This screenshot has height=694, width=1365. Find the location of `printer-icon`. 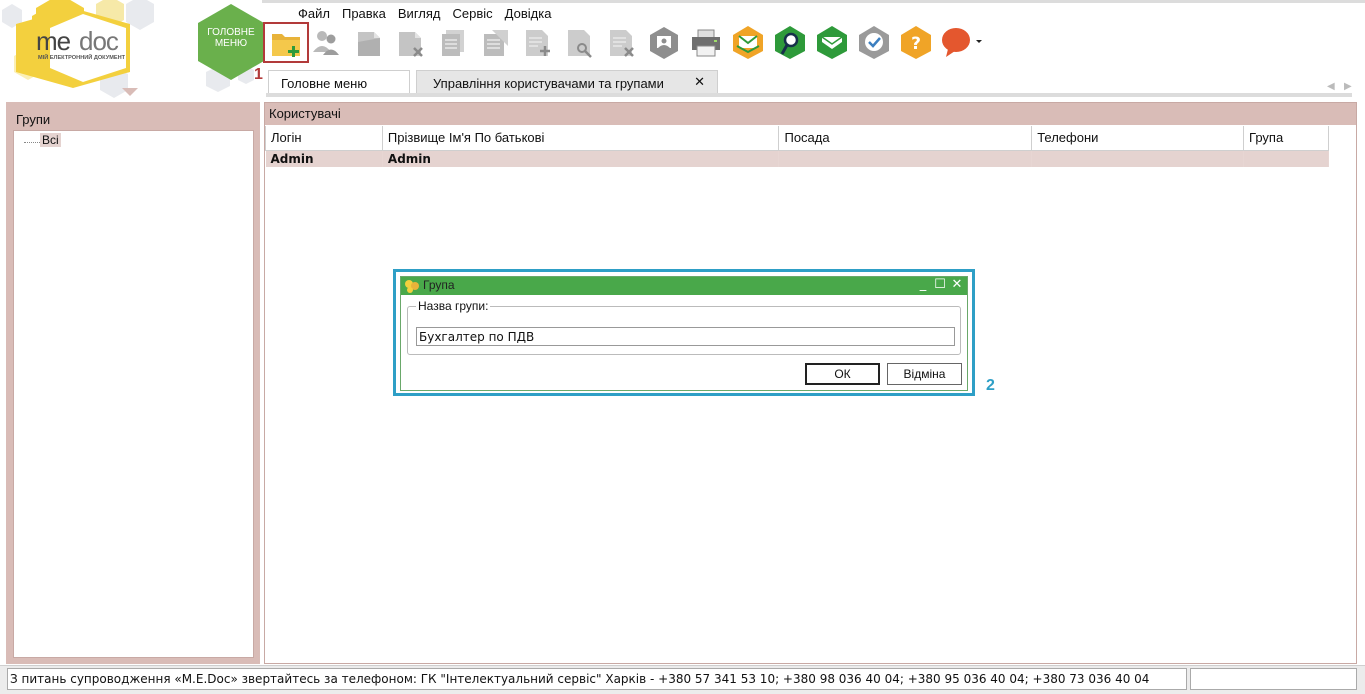

printer-icon is located at coordinates (706, 42).